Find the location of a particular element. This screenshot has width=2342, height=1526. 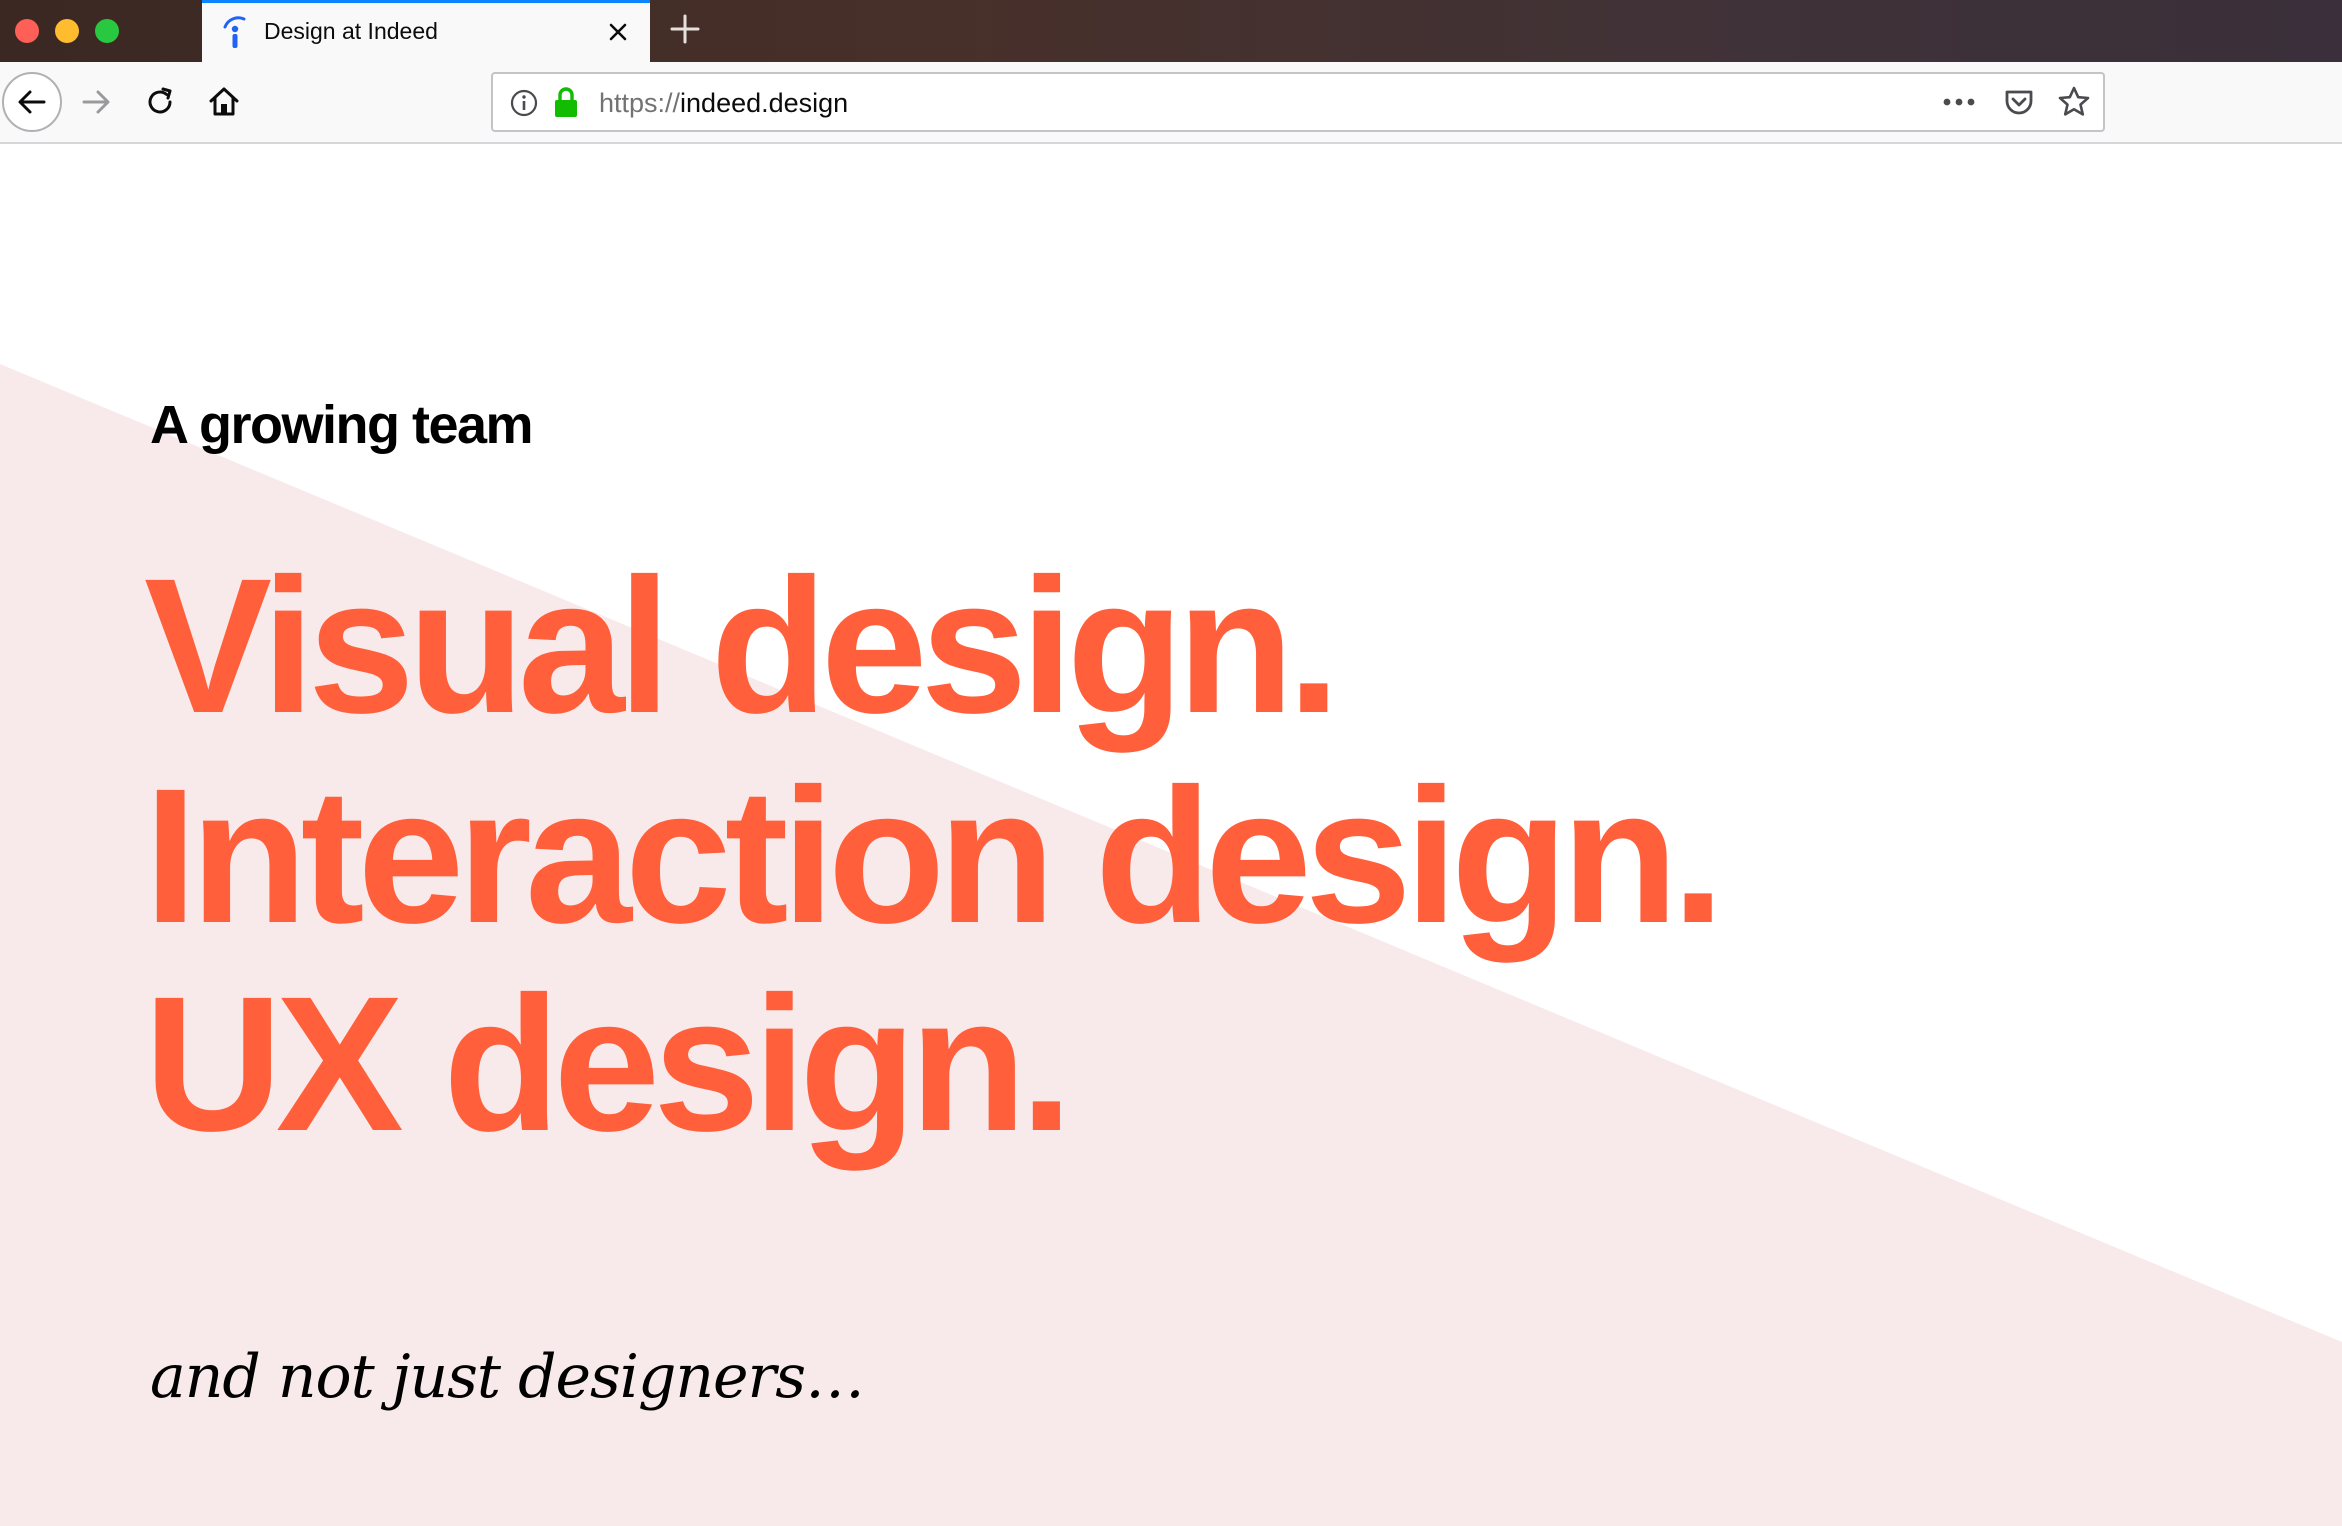

address-bar: https://indeed.design is located at coordinates (1298, 102).